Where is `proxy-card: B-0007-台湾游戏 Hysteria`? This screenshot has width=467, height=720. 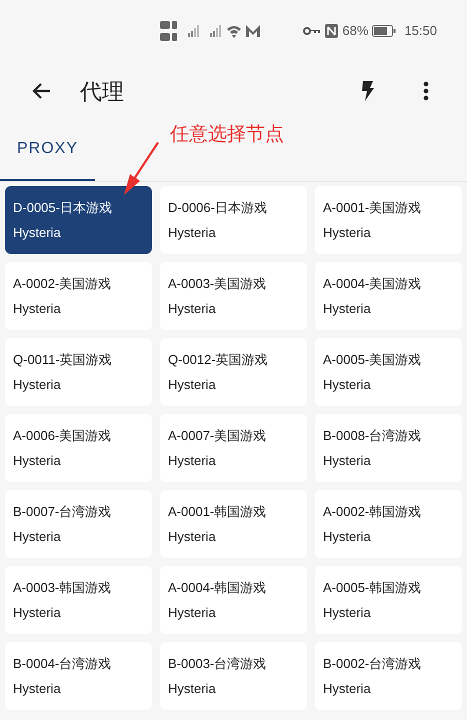 proxy-card: B-0007-台湾游戏 Hysteria is located at coordinates (78, 524).